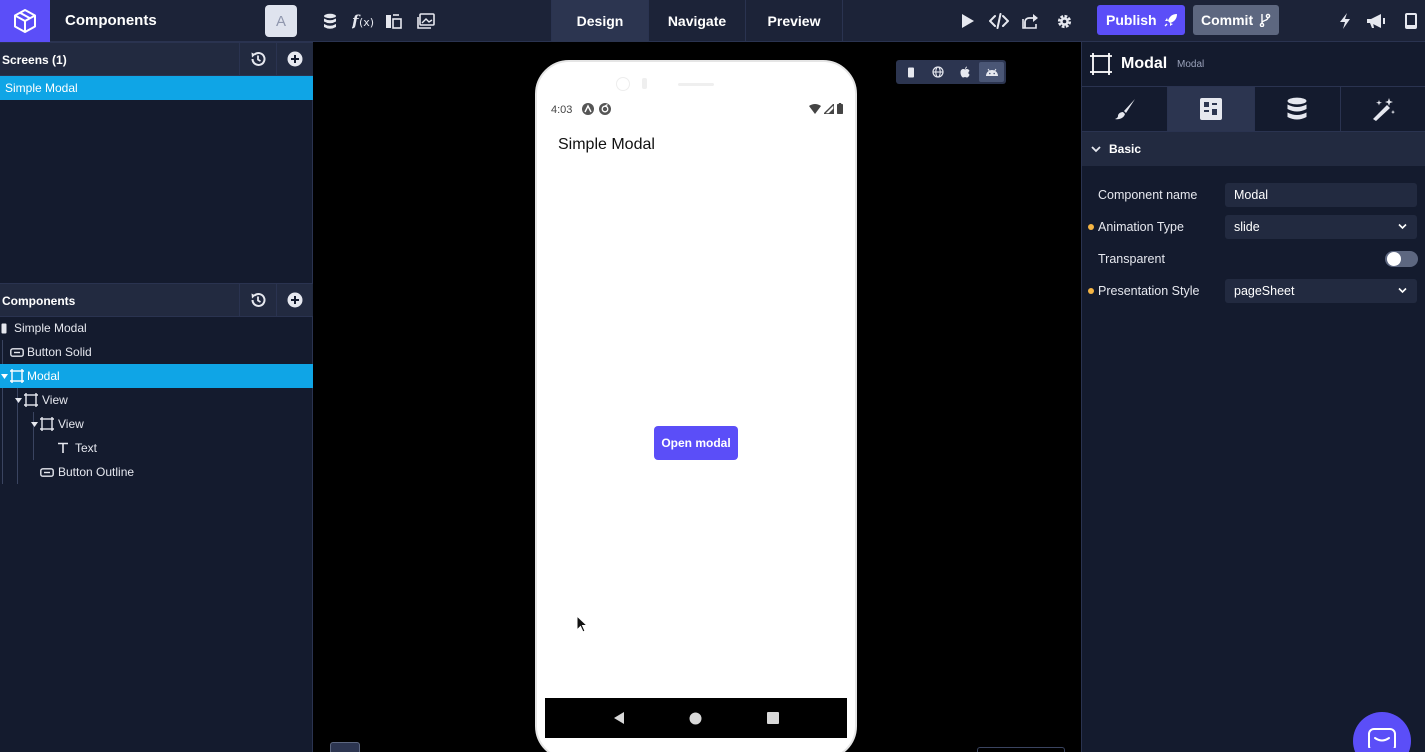  Describe the element at coordinates (156, 352) in the screenshot. I see `tree-item-button-solid: Button Solid` at that location.